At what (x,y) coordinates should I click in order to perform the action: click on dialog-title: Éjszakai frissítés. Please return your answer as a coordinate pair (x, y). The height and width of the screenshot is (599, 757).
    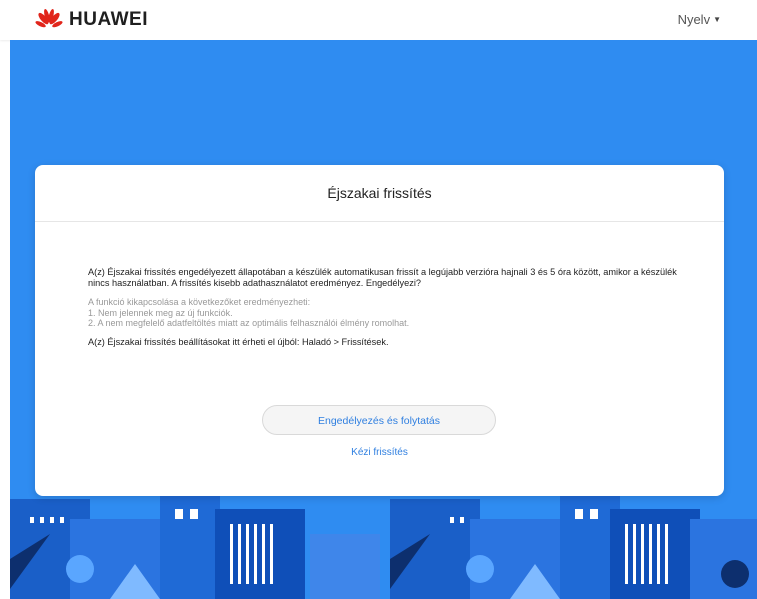
    Looking at the image, I should click on (379, 193).